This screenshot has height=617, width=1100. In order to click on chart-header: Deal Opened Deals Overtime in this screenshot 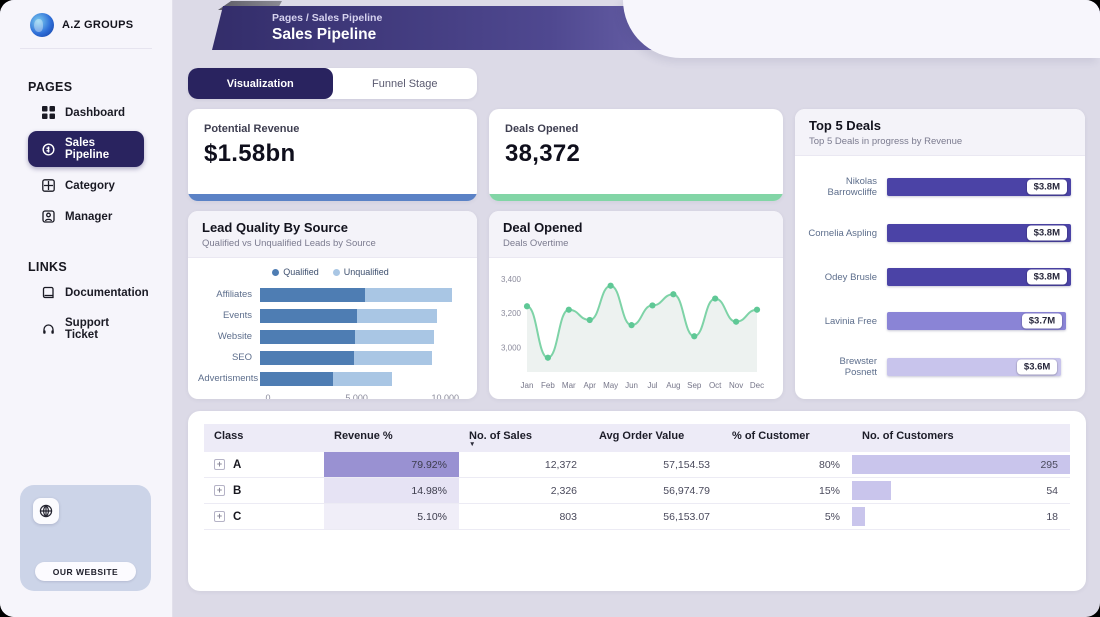, I will do `click(636, 234)`.